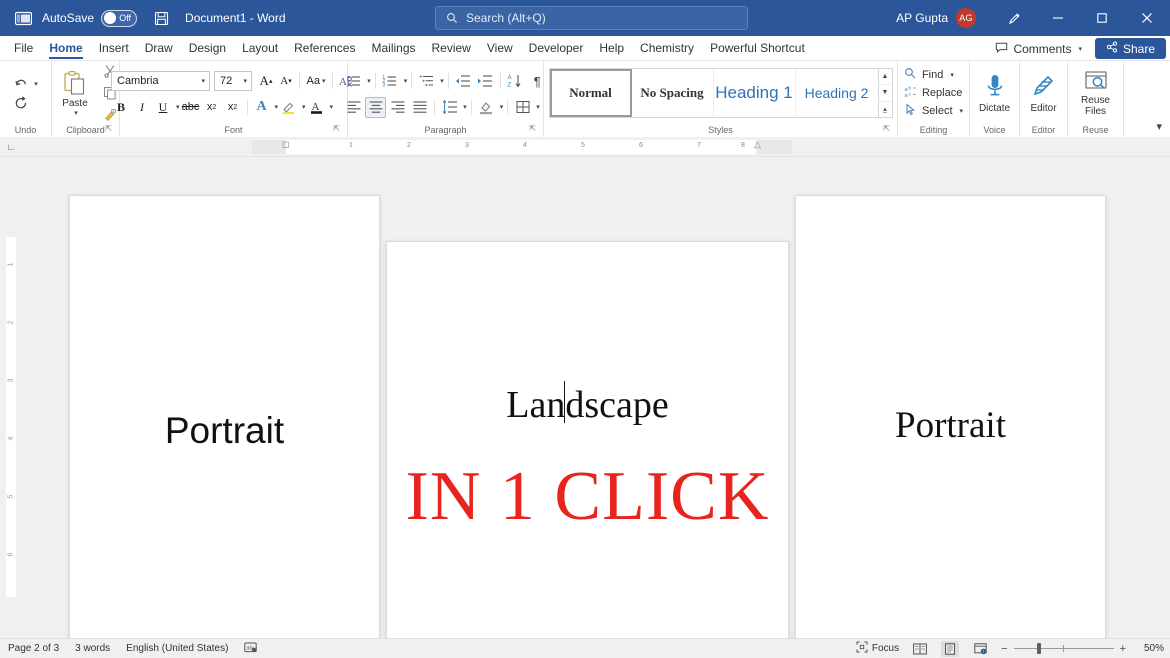  Describe the element at coordinates (1044, 93) in the screenshot. I see `editor-button: Editor` at that location.